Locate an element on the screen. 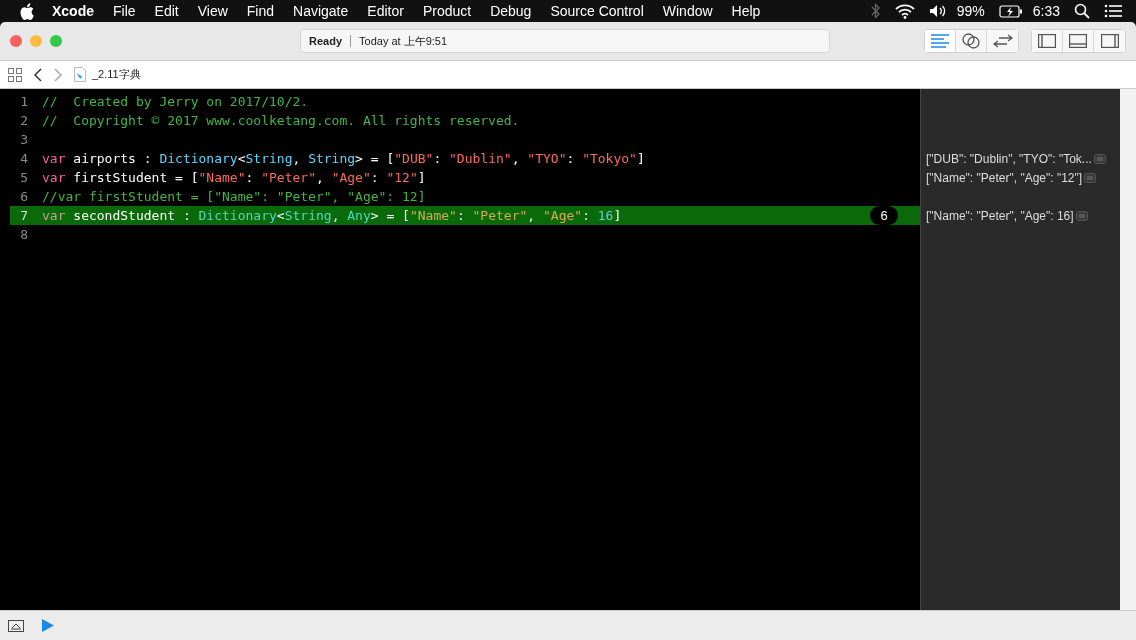  result-count-badge: 6 is located at coordinates (884, 215).